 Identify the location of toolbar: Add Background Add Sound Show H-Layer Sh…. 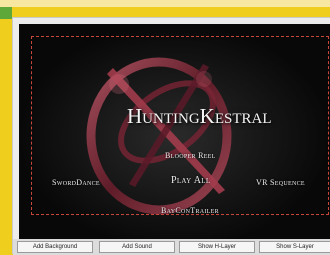
(171, 247).